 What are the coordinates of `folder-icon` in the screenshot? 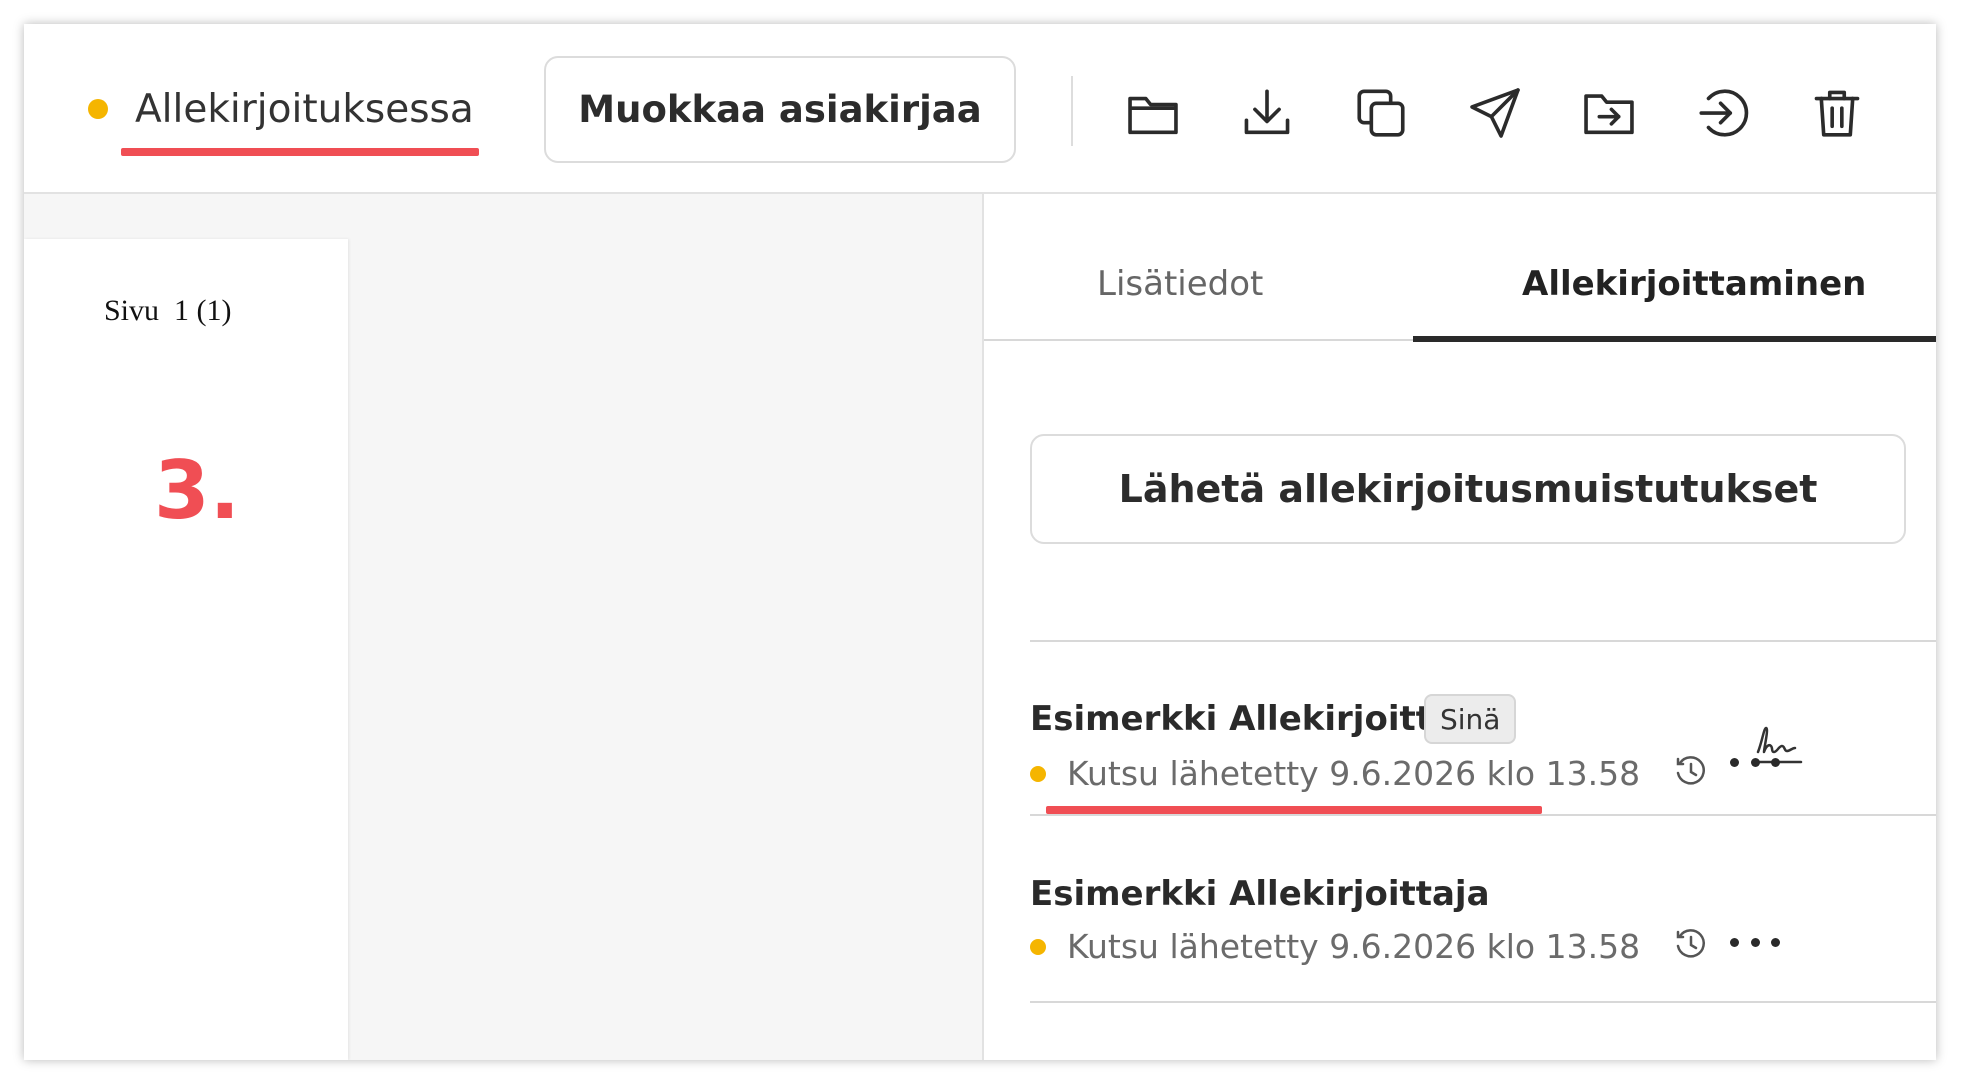 It's located at (1153, 113).